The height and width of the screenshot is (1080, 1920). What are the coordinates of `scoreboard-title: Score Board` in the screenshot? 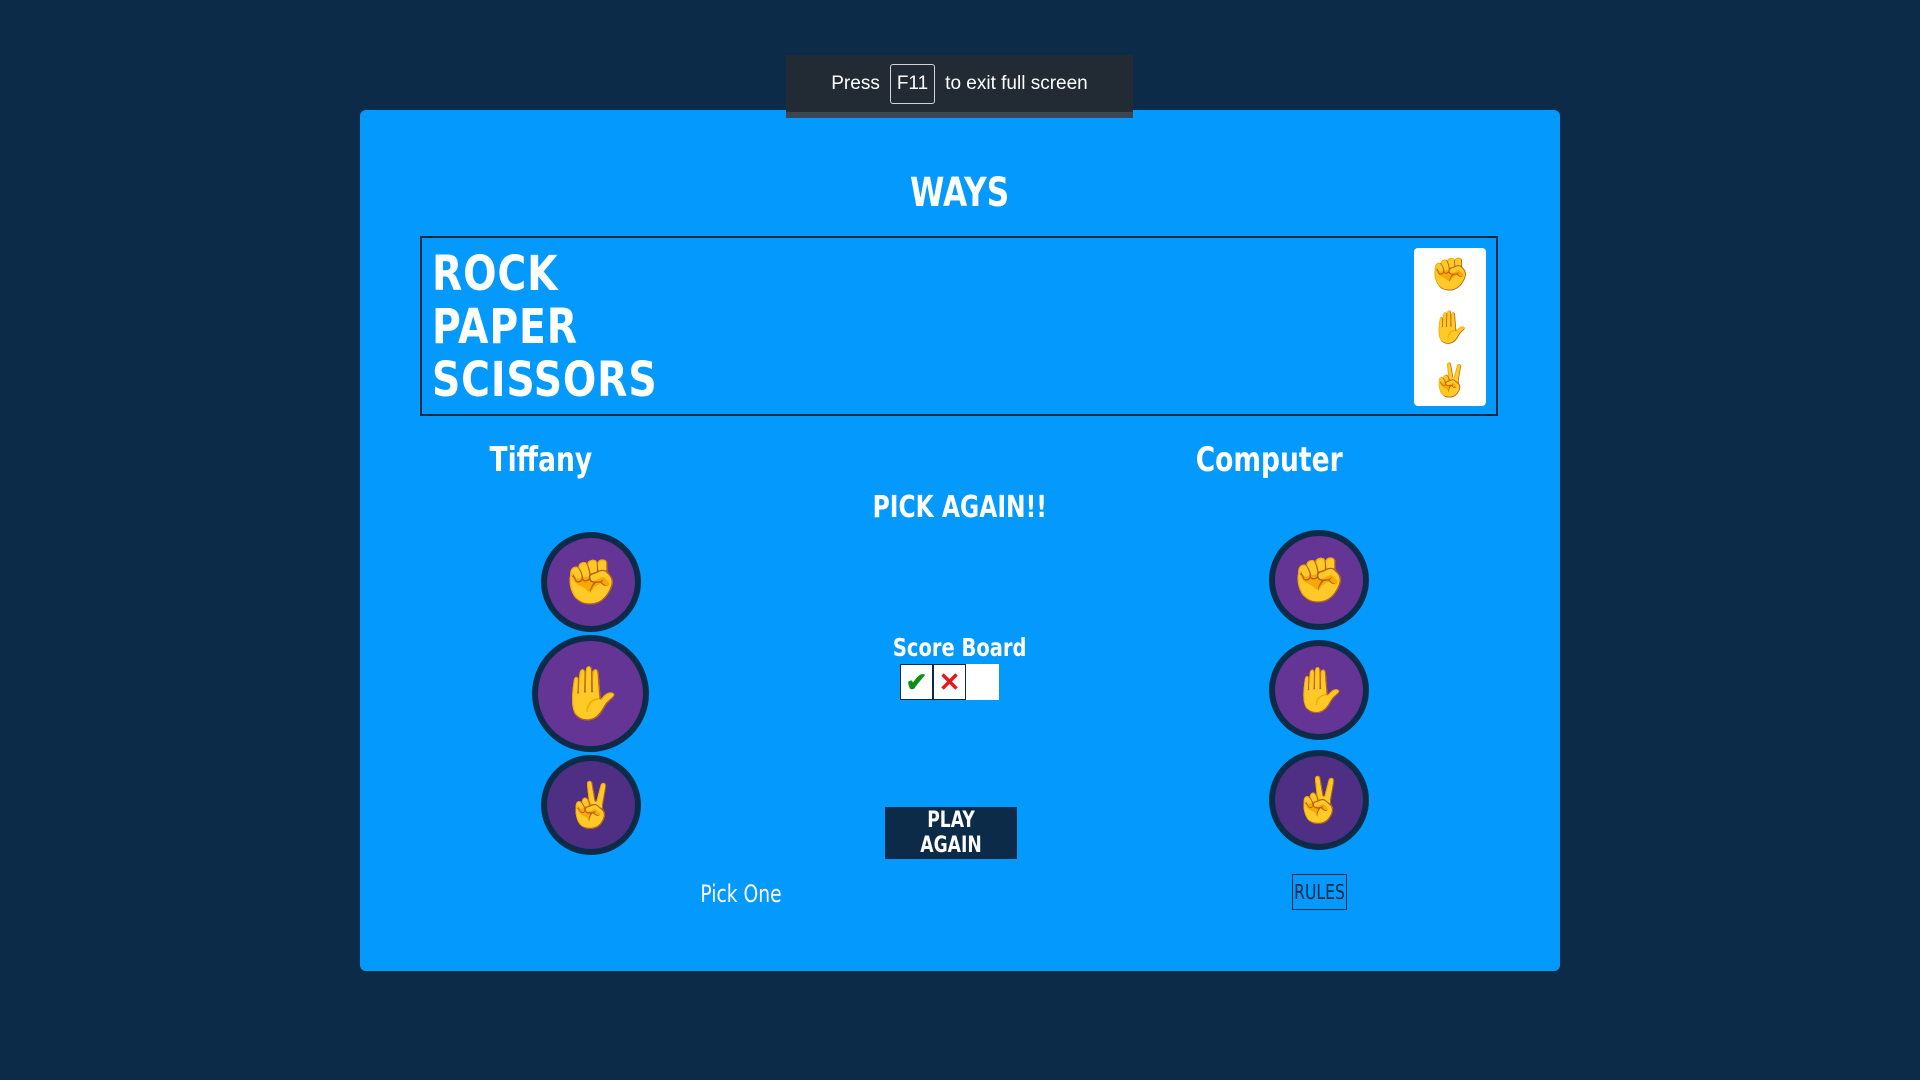 It's located at (960, 647).